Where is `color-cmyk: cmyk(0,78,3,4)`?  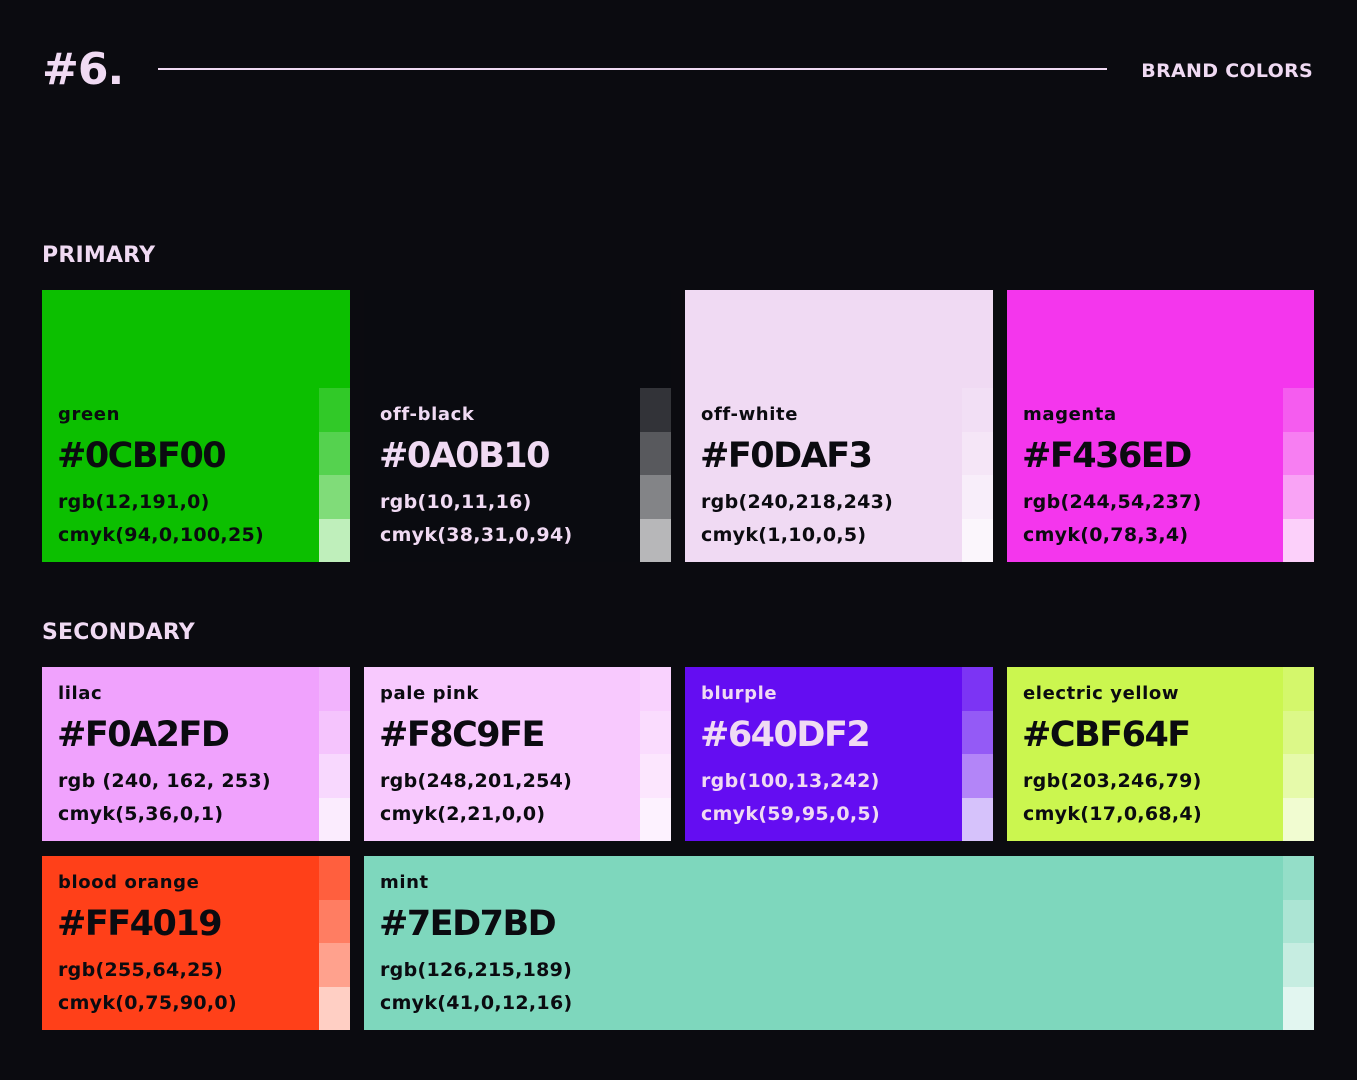
color-cmyk: cmyk(0,78,3,4) is located at coordinates (1106, 535).